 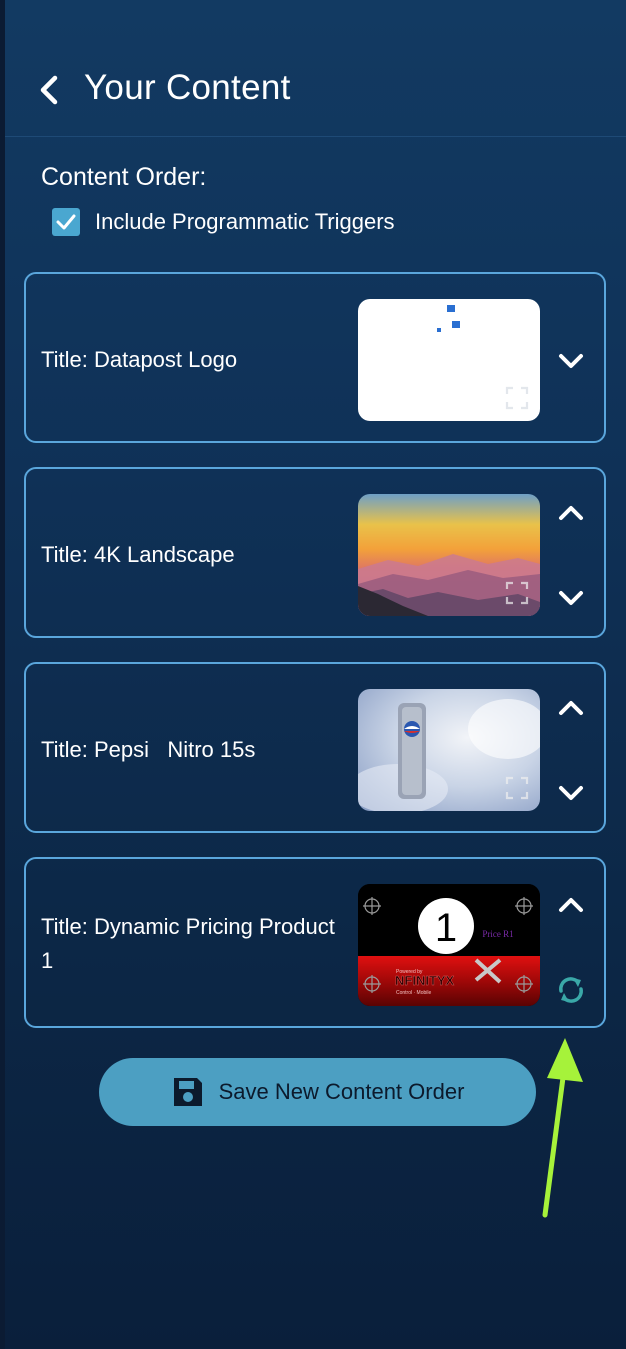 I want to click on include-programmatic-checkbox, so click(x=66, y=222).